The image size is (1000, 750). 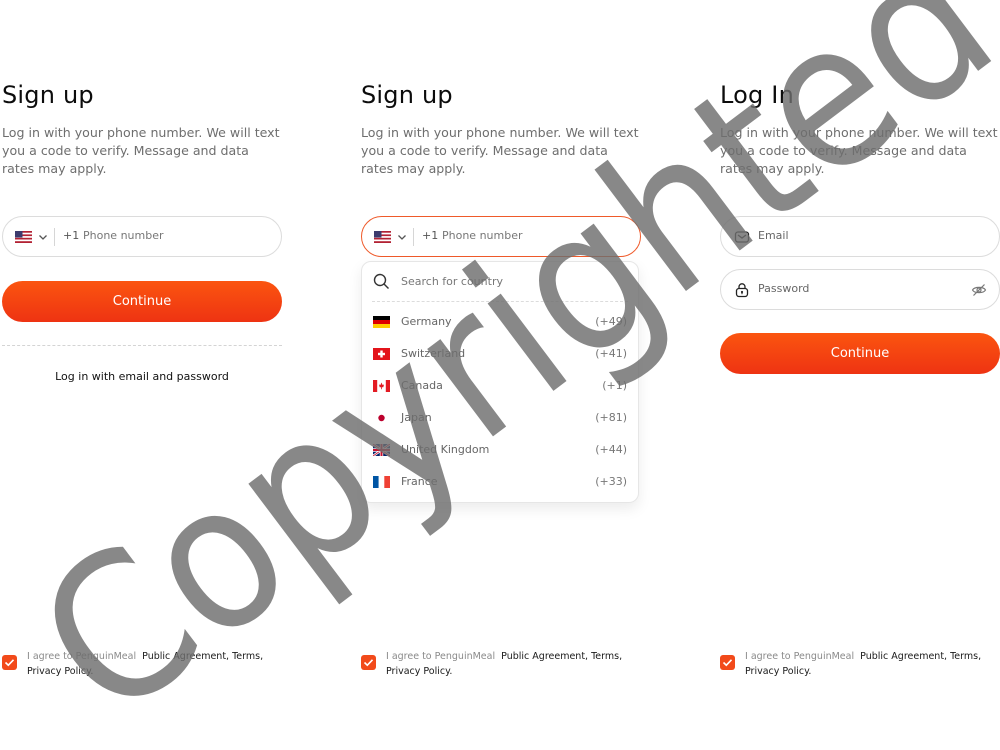 What do you see at coordinates (611, 449) in the screenshot?
I see `country-dial-code: (+44)` at bounding box center [611, 449].